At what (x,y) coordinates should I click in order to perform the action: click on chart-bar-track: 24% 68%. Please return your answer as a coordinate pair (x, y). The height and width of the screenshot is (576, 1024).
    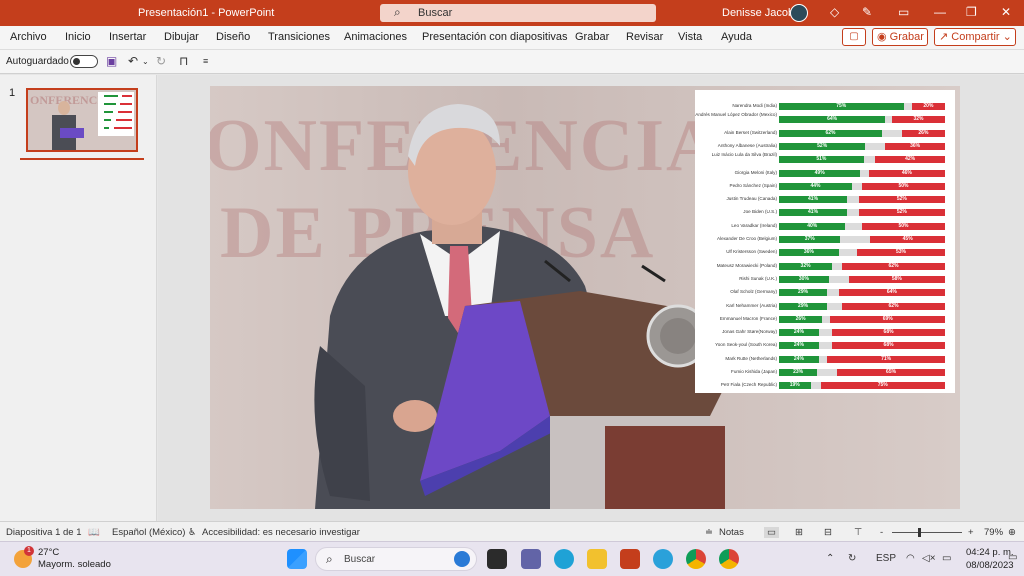
    Looking at the image, I should click on (862, 346).